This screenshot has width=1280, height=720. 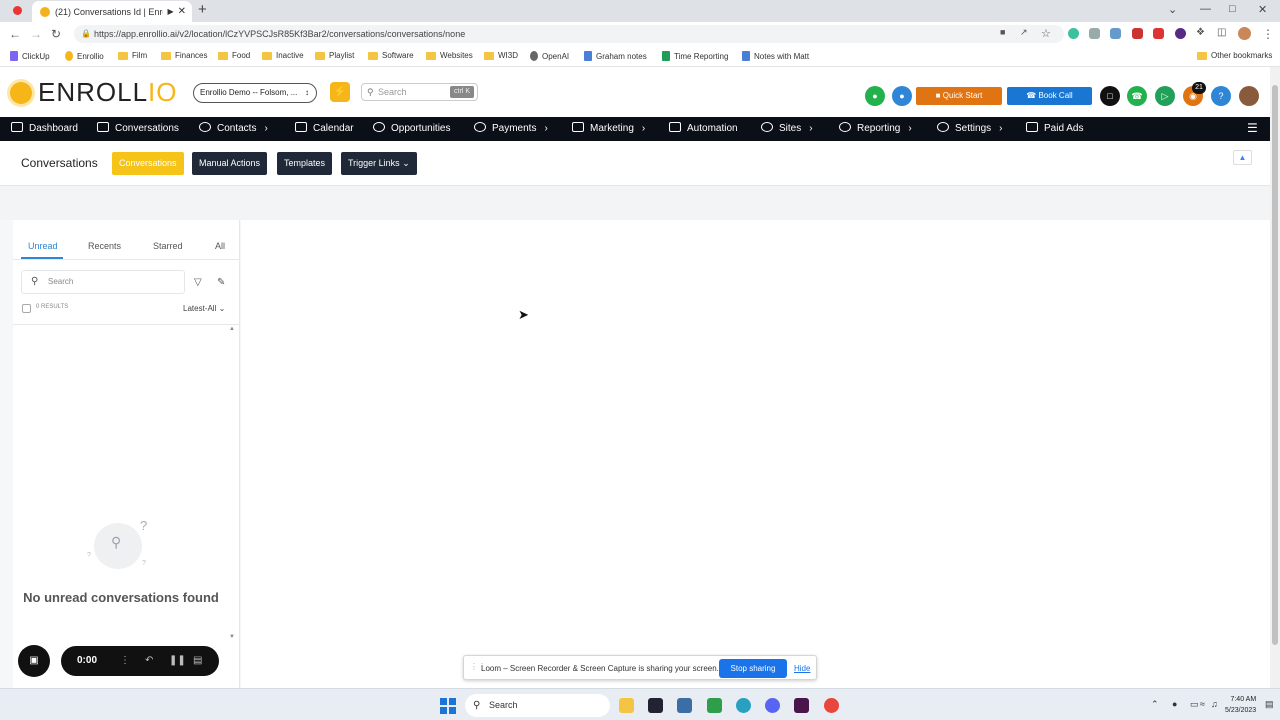 I want to click on close-window-button: ✕, so click(x=1262, y=9).